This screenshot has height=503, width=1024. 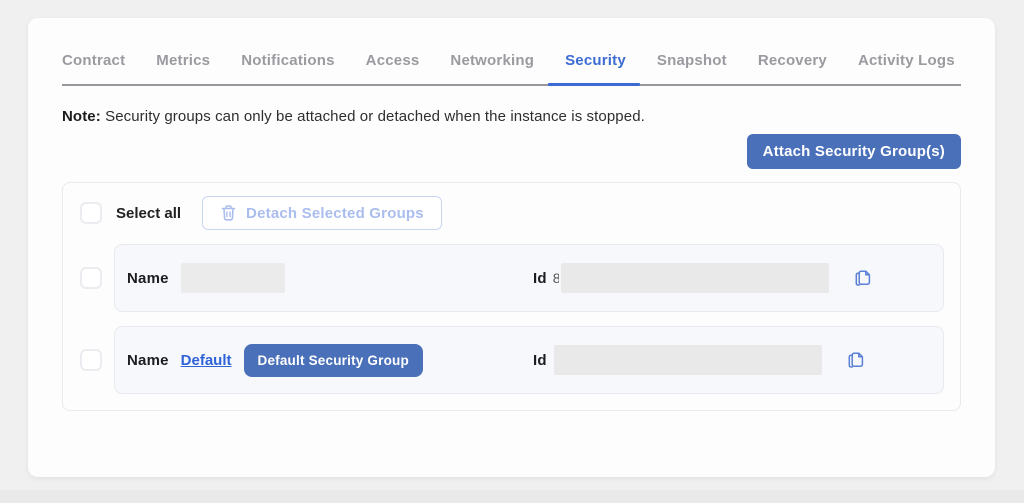 I want to click on tab-notifications: Notifications, so click(x=287, y=68).